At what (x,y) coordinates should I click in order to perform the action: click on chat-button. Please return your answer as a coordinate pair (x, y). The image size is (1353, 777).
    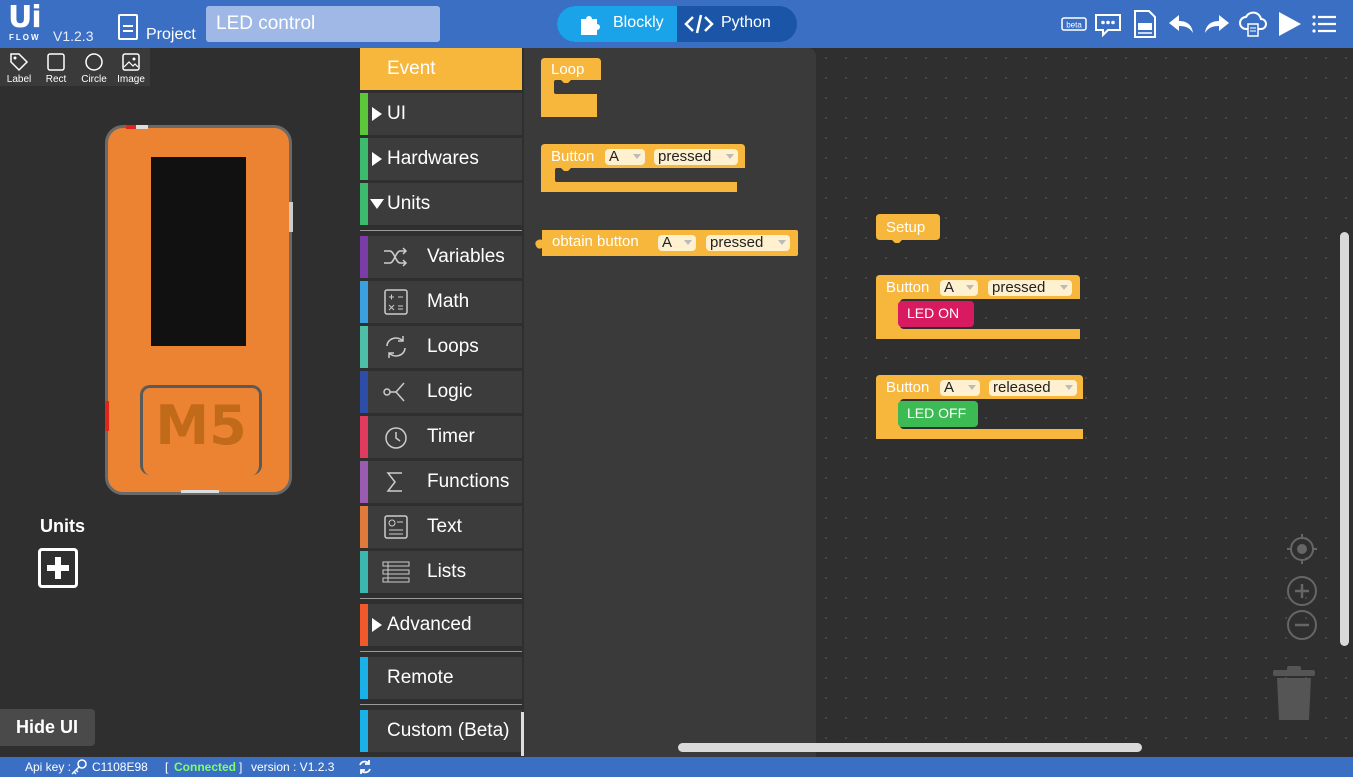
    Looking at the image, I should click on (1109, 24).